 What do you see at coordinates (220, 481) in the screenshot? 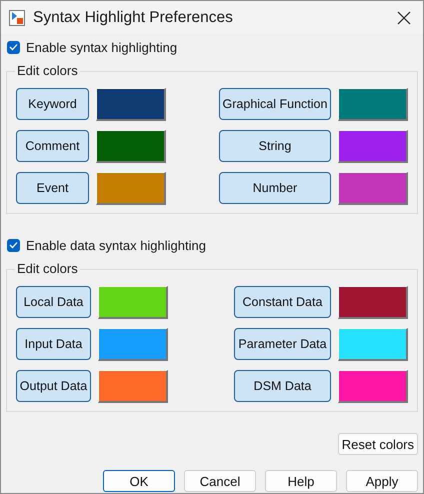
I see `dialog-button: Cancel` at bounding box center [220, 481].